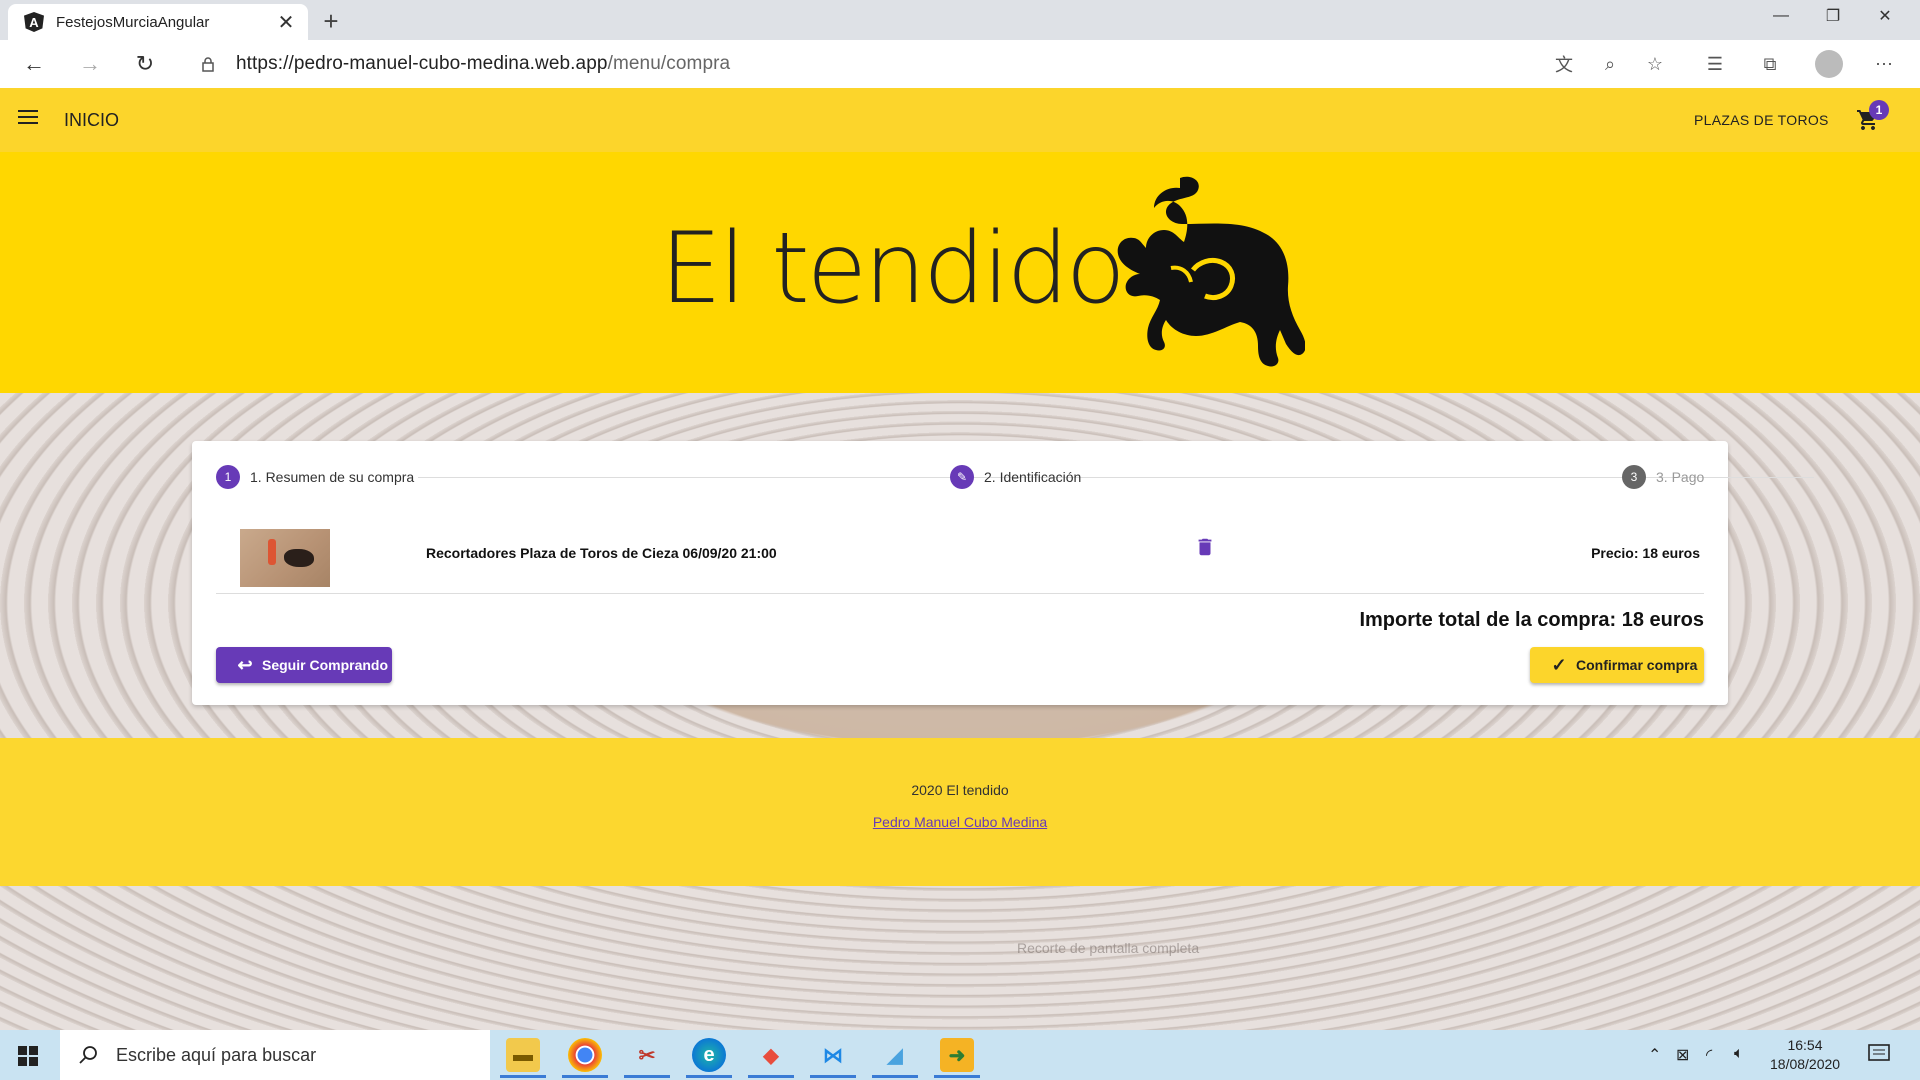 Image resolution: width=1920 pixels, height=1080 pixels. What do you see at coordinates (1781, 16) in the screenshot?
I see `minimize-icon: —` at bounding box center [1781, 16].